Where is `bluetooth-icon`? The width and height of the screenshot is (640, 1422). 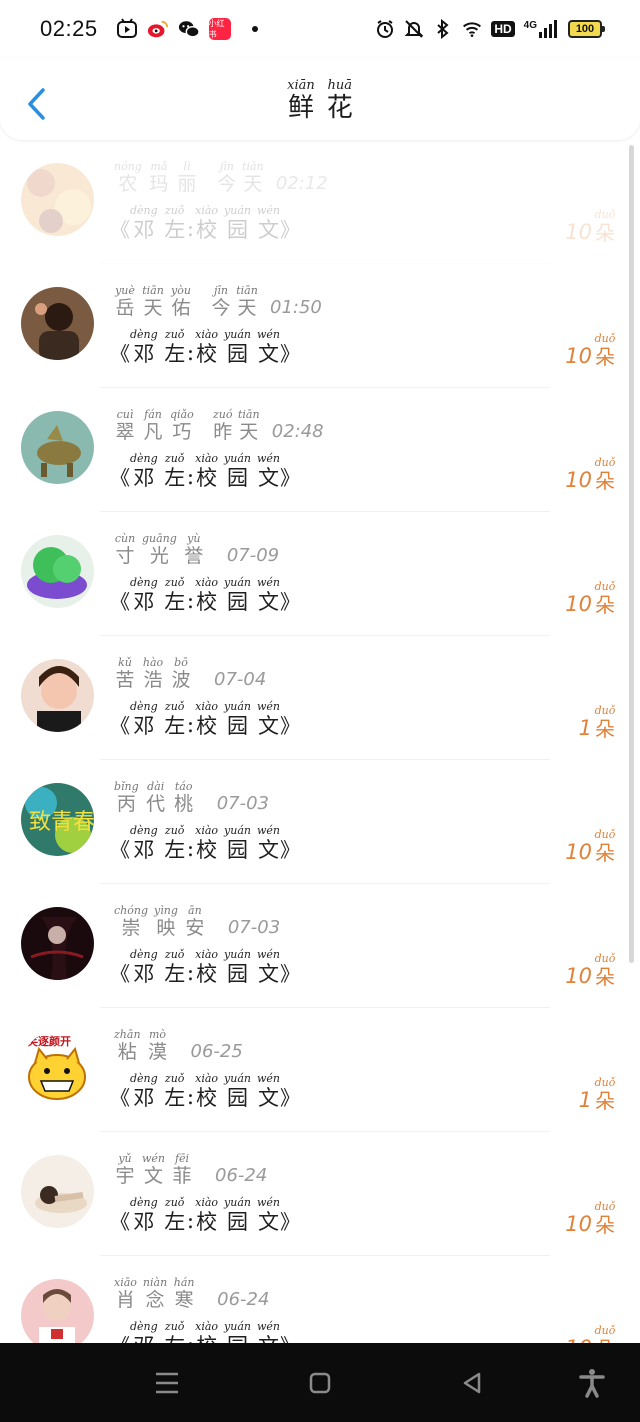 bluetooth-icon is located at coordinates (443, 29).